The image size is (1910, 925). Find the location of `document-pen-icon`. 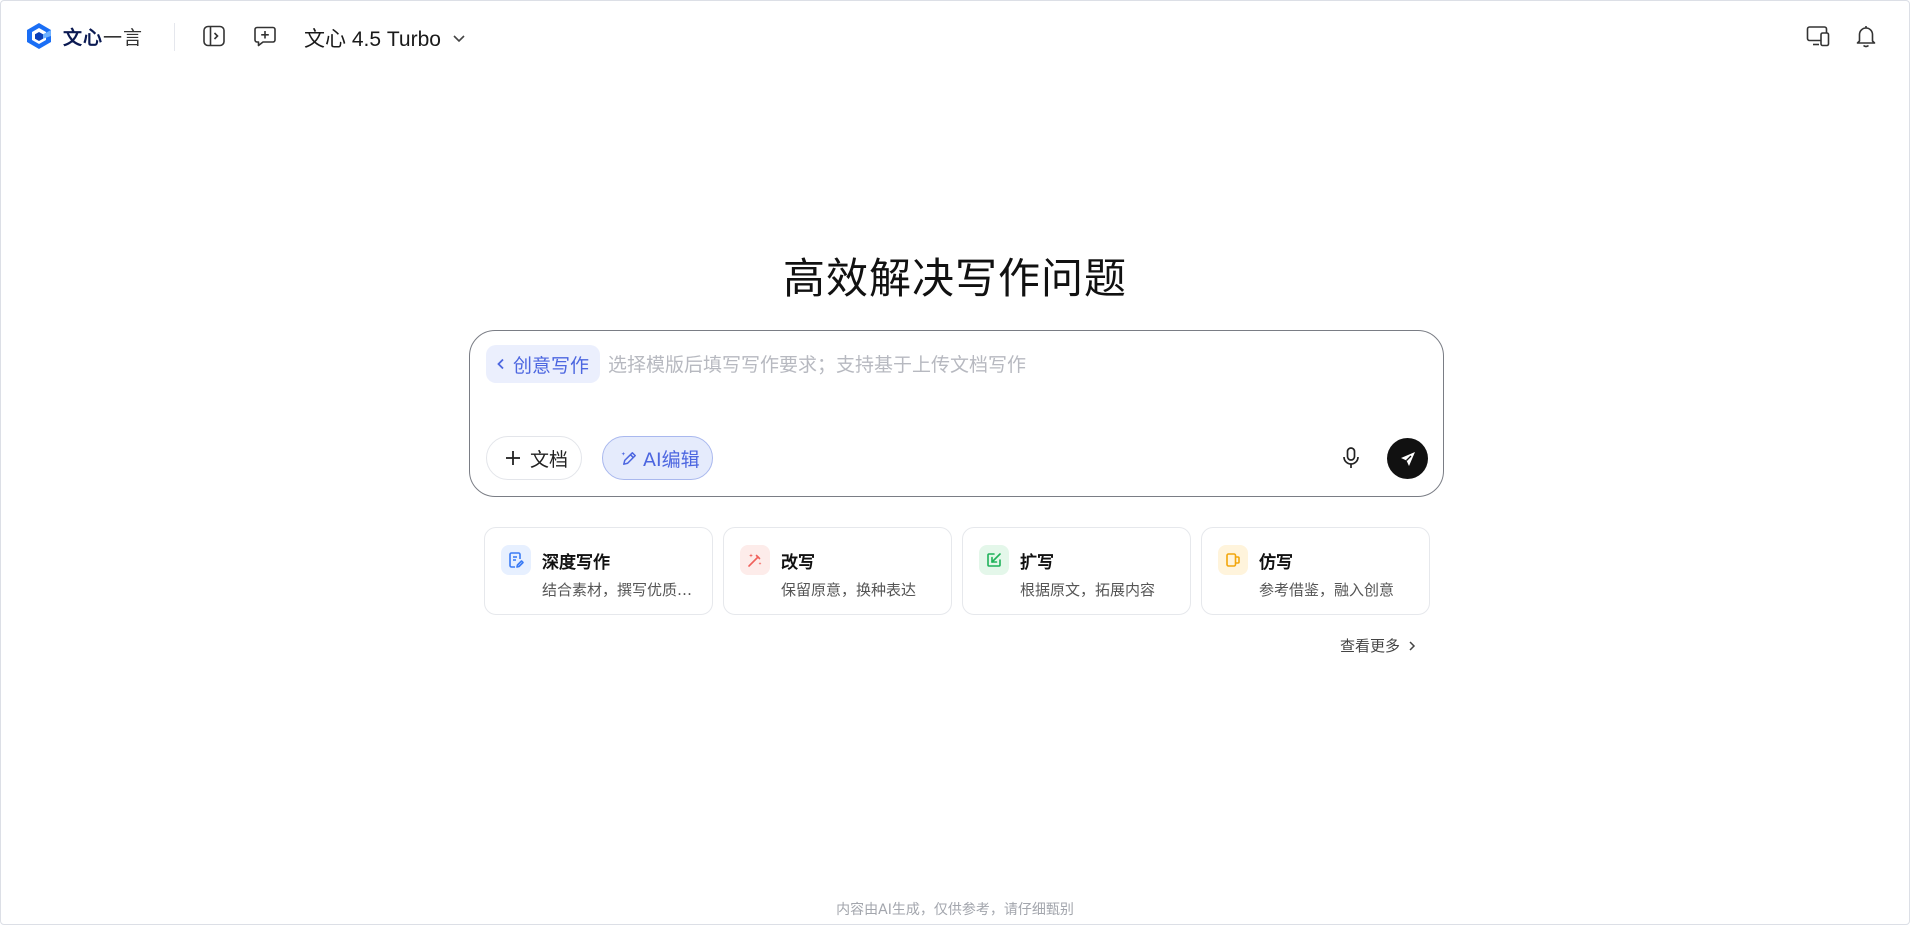

document-pen-icon is located at coordinates (516, 560).